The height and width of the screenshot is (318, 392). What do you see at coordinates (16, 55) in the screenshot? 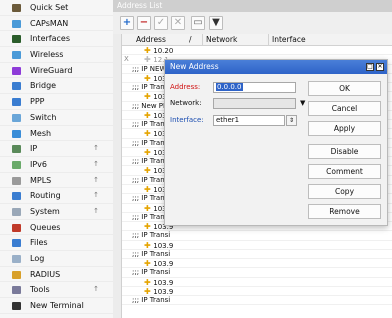
I see `wireless-icon` at bounding box center [16, 55].